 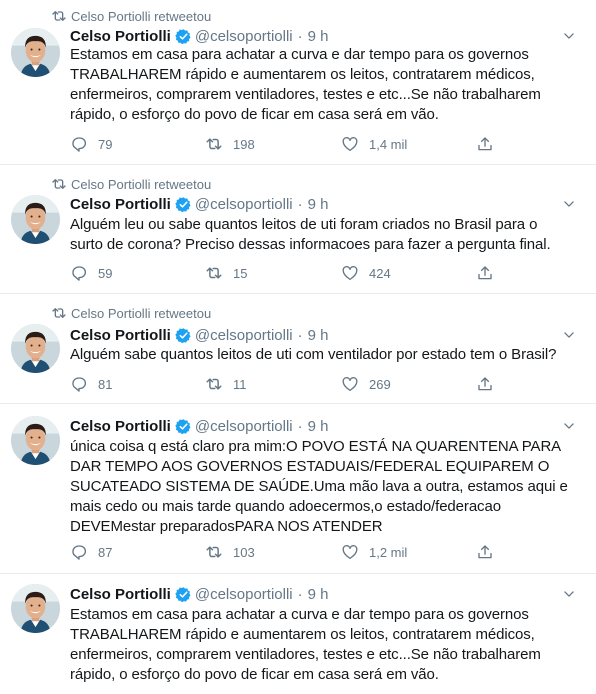 What do you see at coordinates (240, 384) in the screenshot?
I see `retweet-count: 11` at bounding box center [240, 384].